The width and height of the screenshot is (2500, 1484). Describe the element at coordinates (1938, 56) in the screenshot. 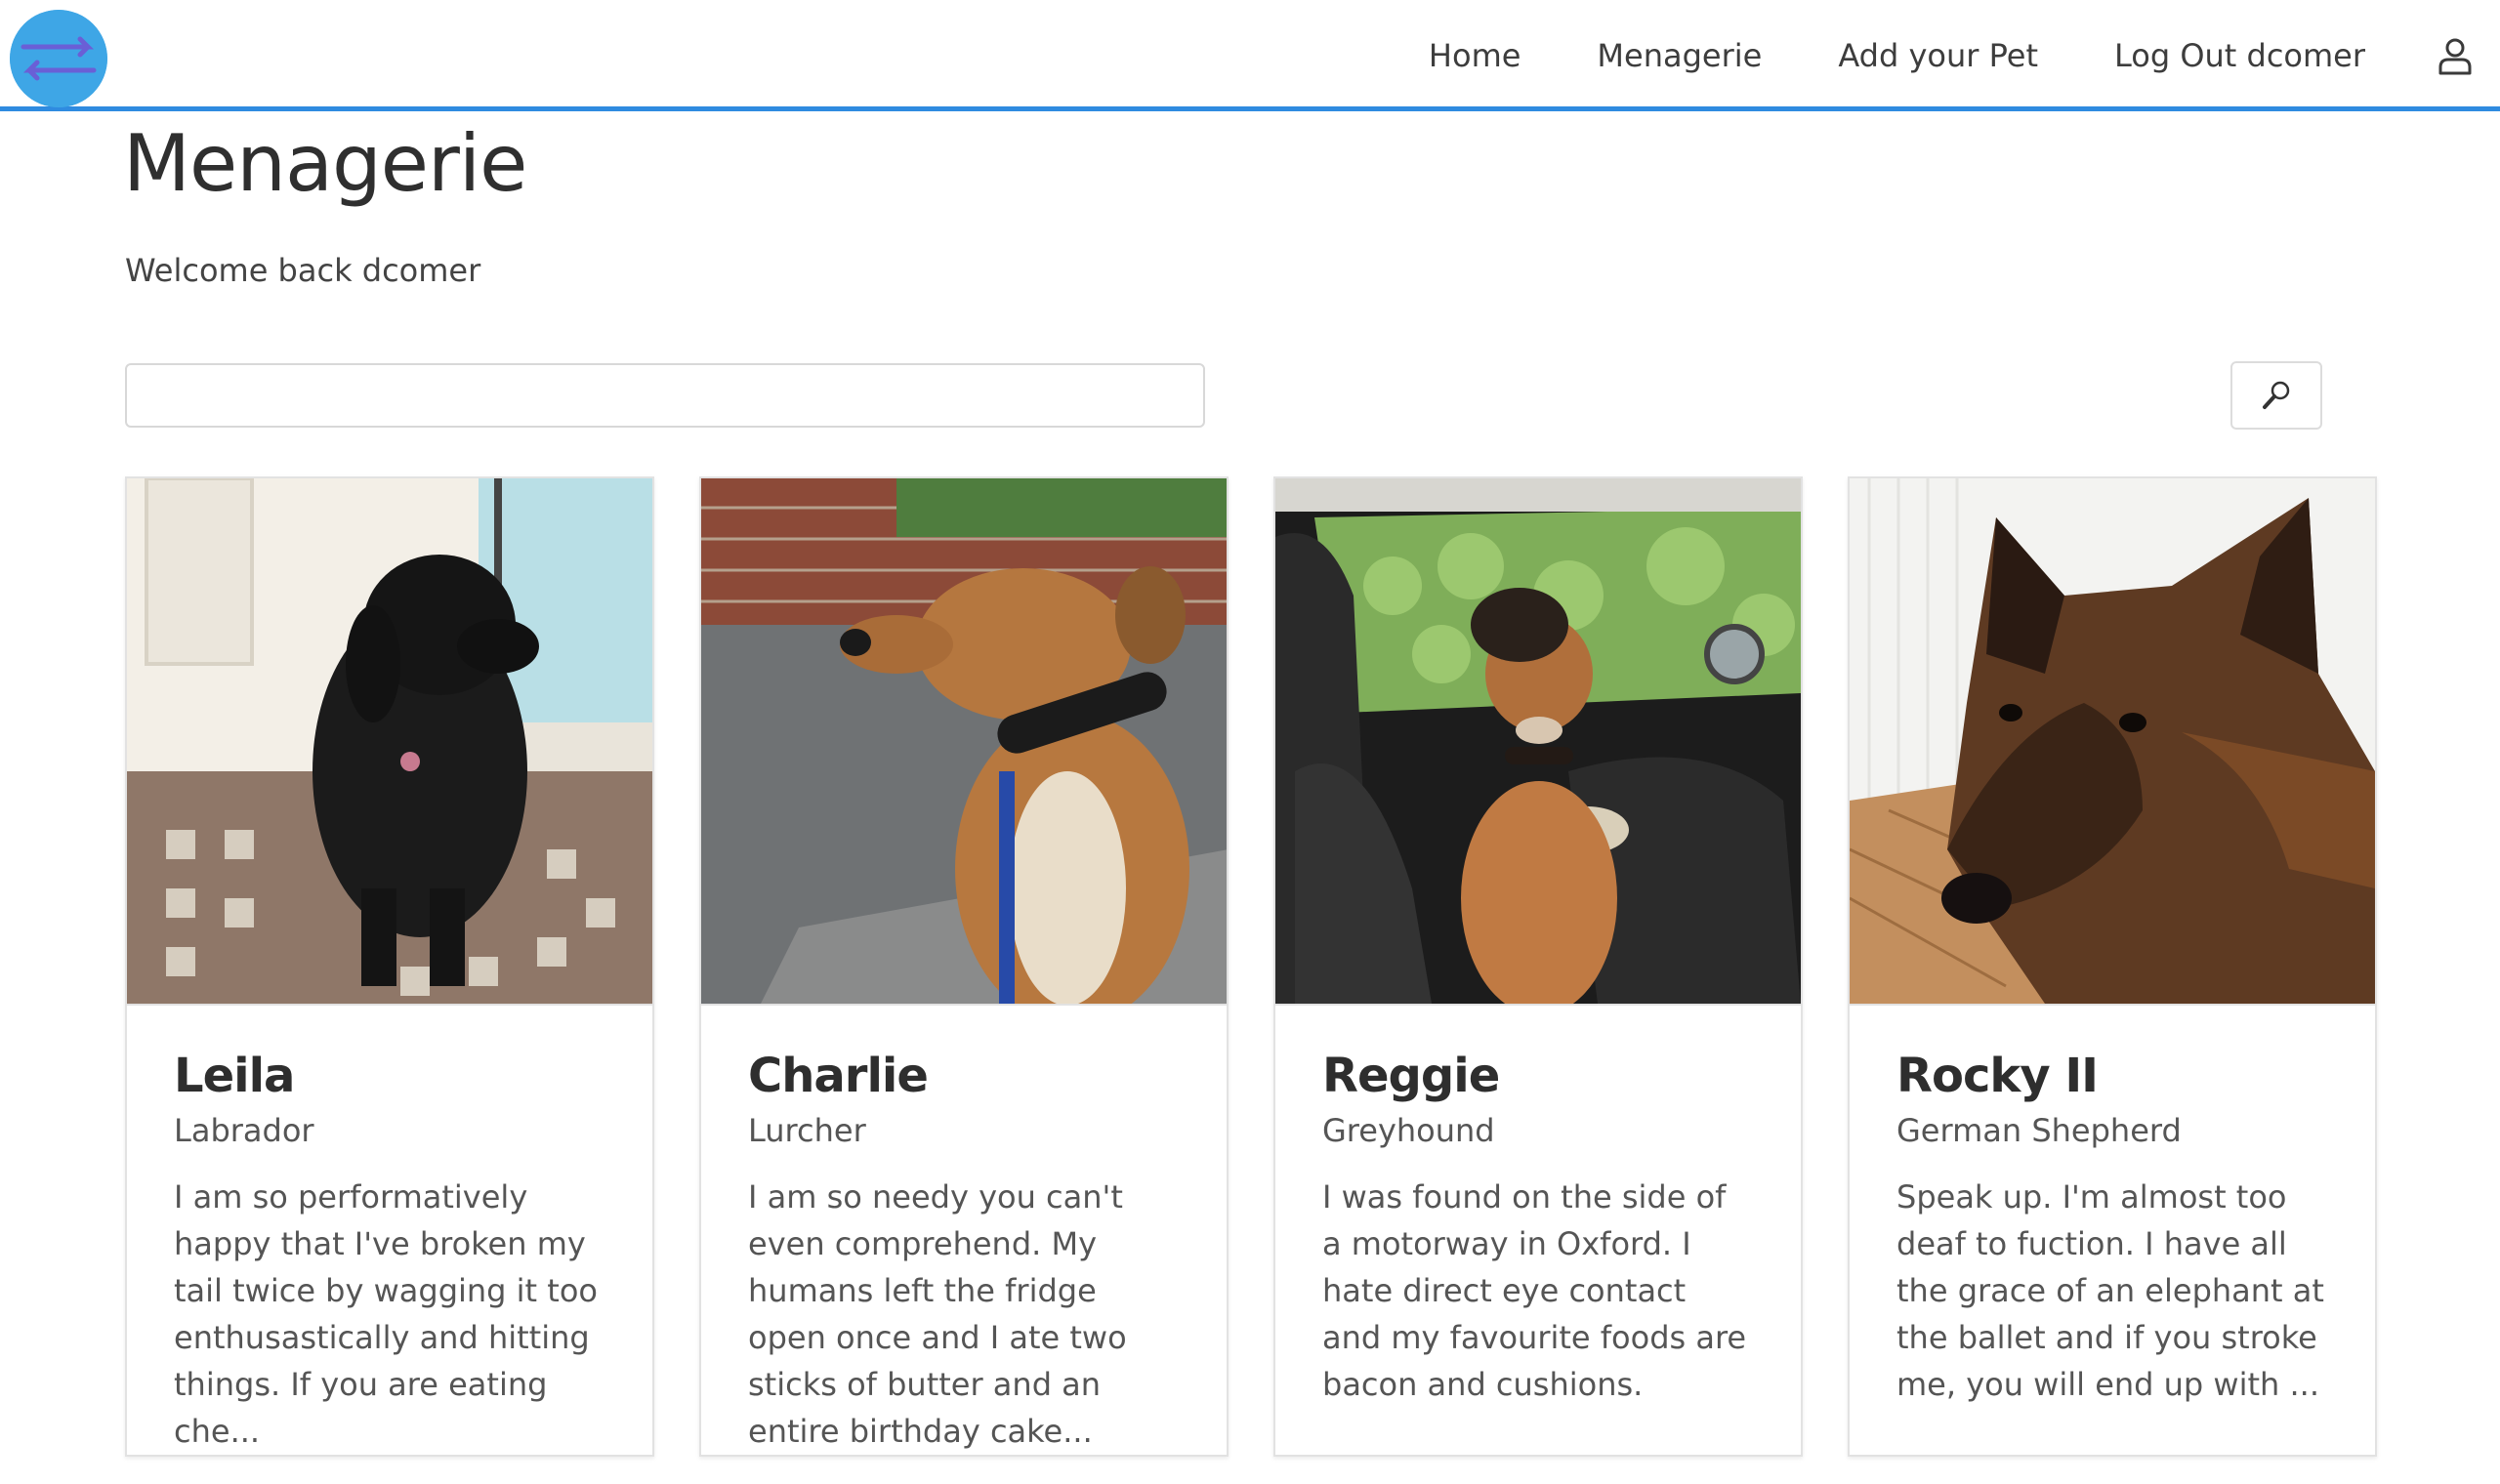

I see `nav-link-add-pet: Add your Pet` at that location.